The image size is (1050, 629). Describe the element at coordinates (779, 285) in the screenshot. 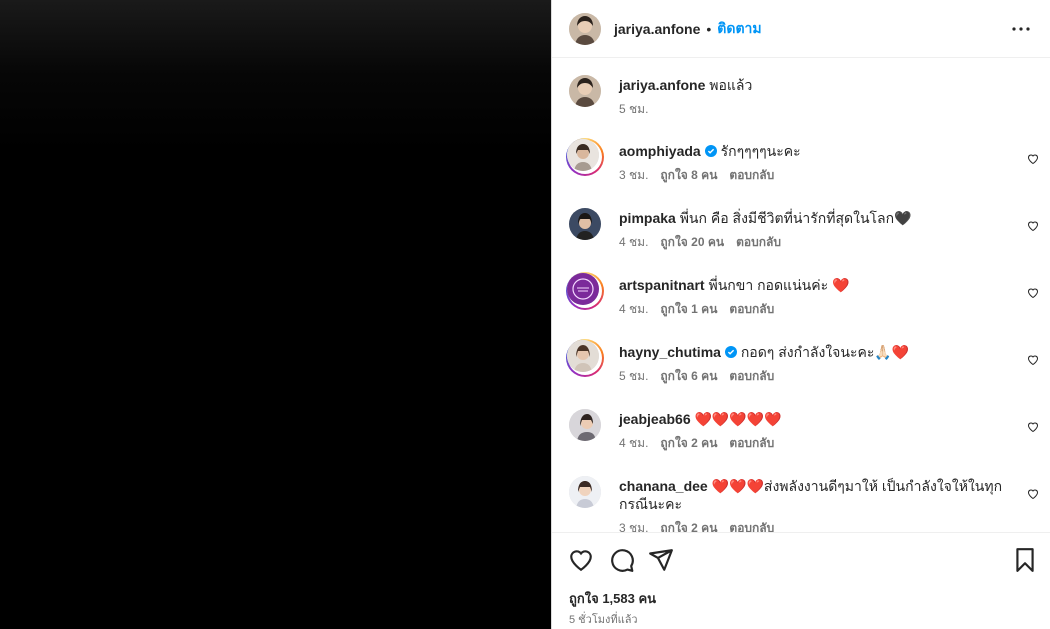

I see `comment-text: พี่นกขา กอดแน่นค่ะ ❤️` at that location.